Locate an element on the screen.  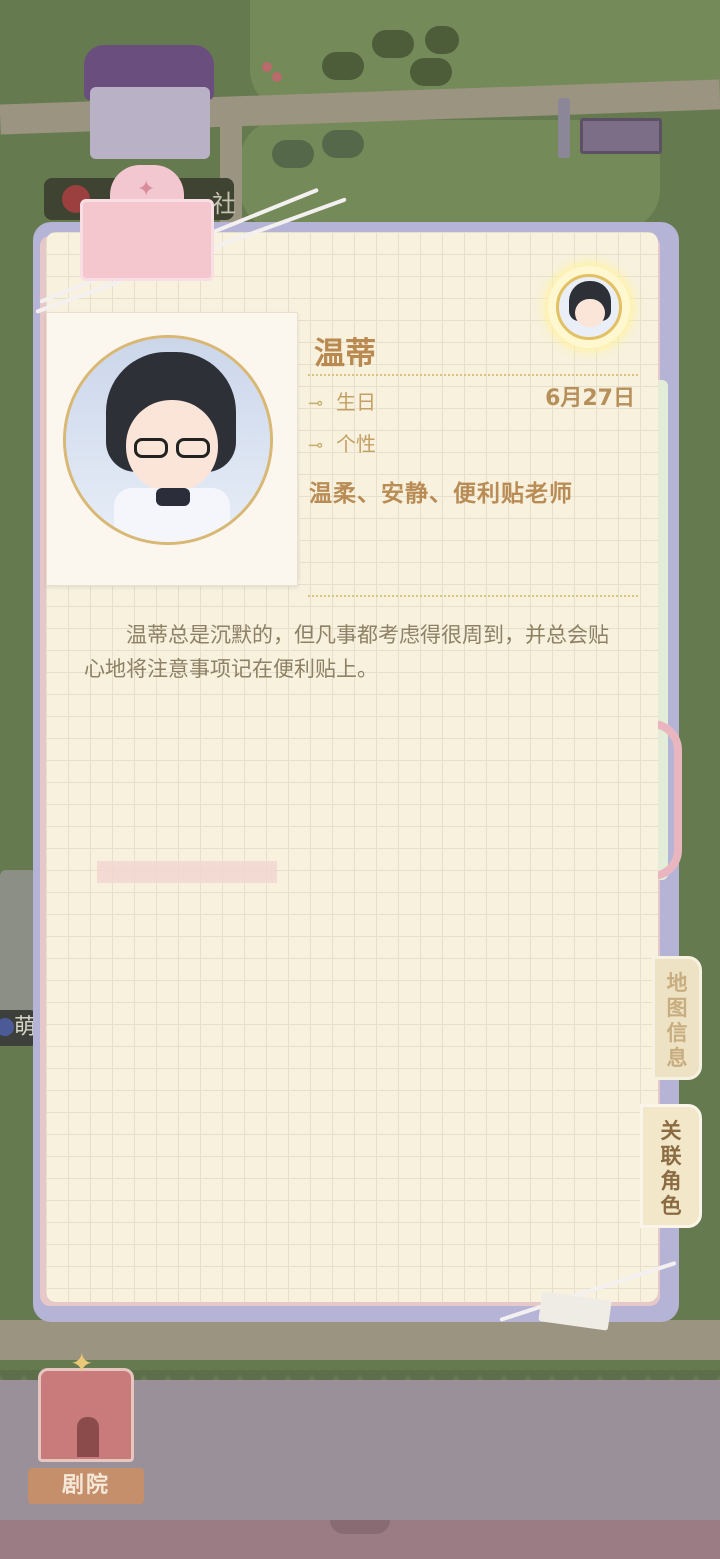
personality-label-text: 个性 is located at coordinates (356, 444).